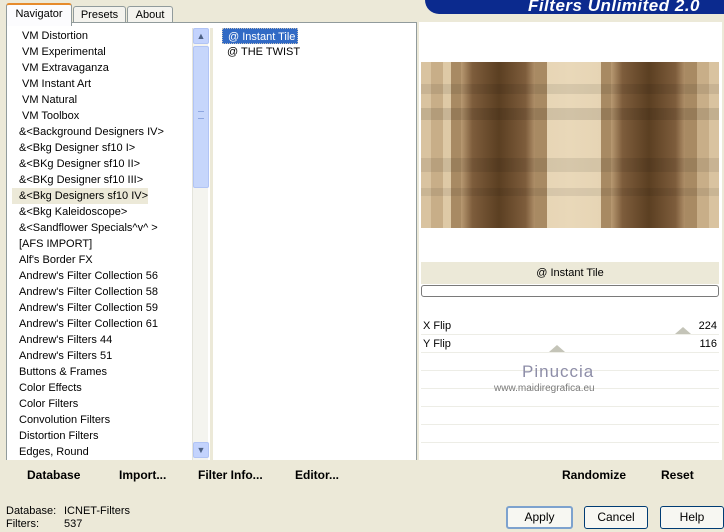  Describe the element at coordinates (102, 340) in the screenshot. I see `category-item: Andrew's Filters 44` at that location.